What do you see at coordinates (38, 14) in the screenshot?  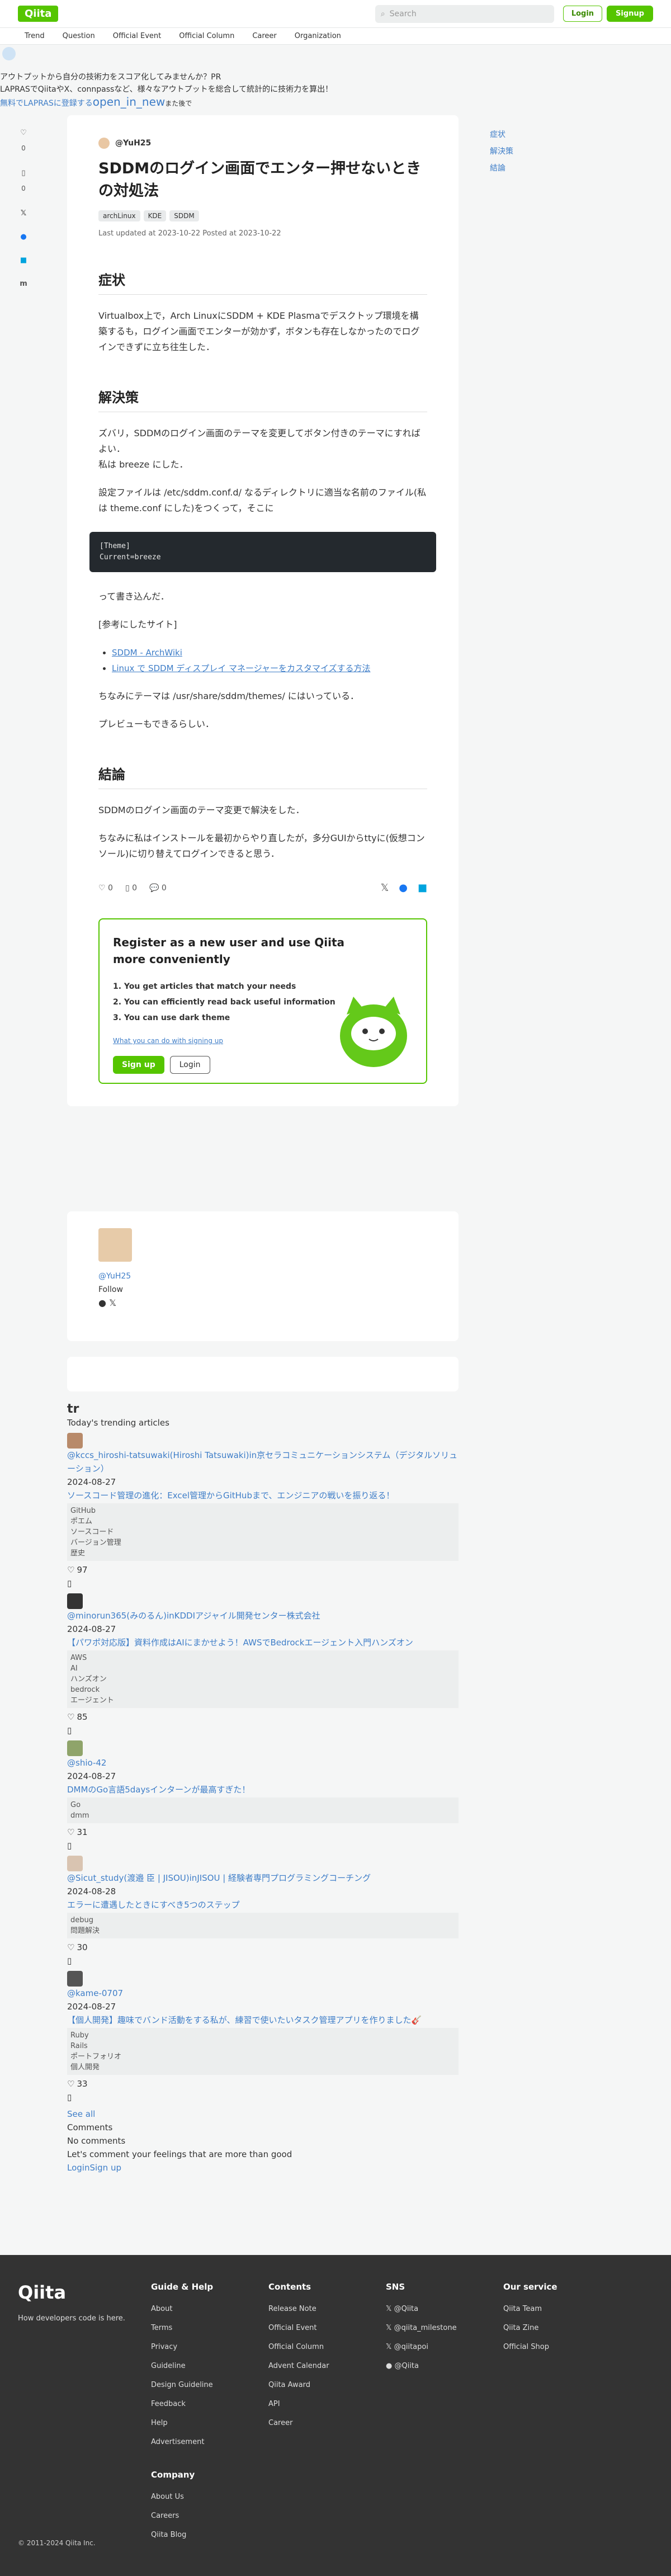 I see `qiita-logo: Qiita` at bounding box center [38, 14].